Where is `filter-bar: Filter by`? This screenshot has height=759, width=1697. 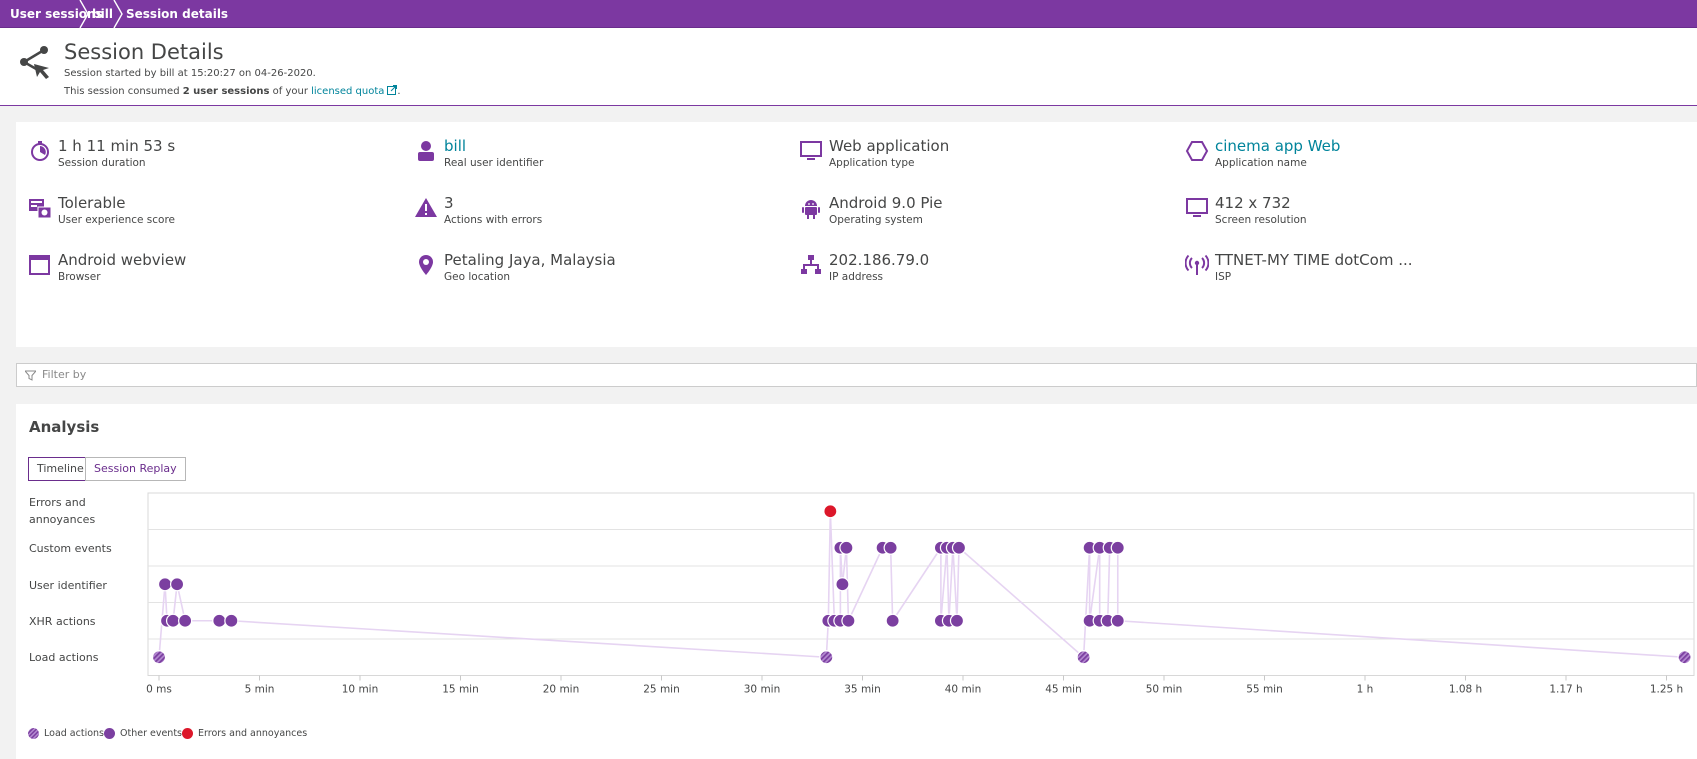 filter-bar: Filter by is located at coordinates (856, 375).